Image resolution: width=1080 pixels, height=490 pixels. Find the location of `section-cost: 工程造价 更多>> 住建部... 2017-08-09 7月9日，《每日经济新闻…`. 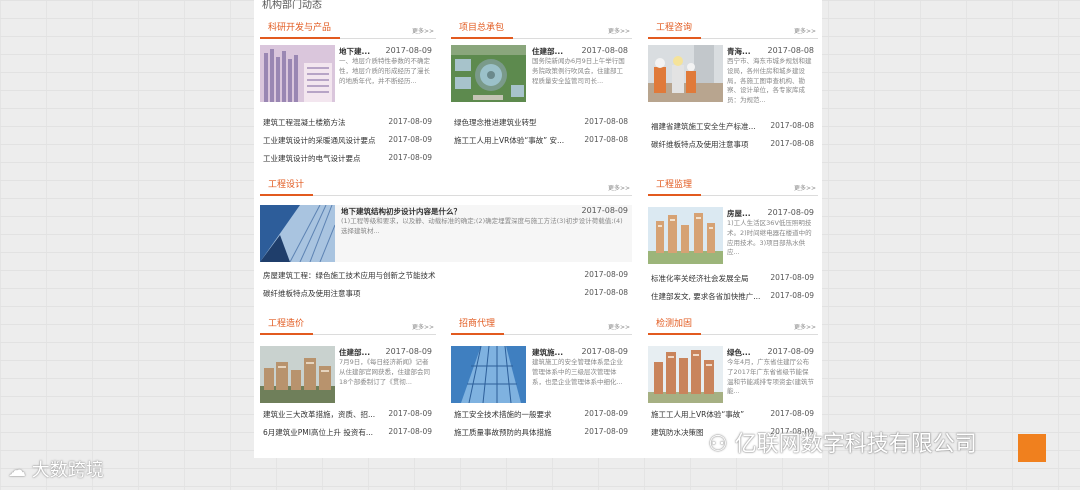

section-cost: 工程造价 更多>> 住建部... 2017-08-09 7月9日，《每日经济新闻… is located at coordinates (348, 381).